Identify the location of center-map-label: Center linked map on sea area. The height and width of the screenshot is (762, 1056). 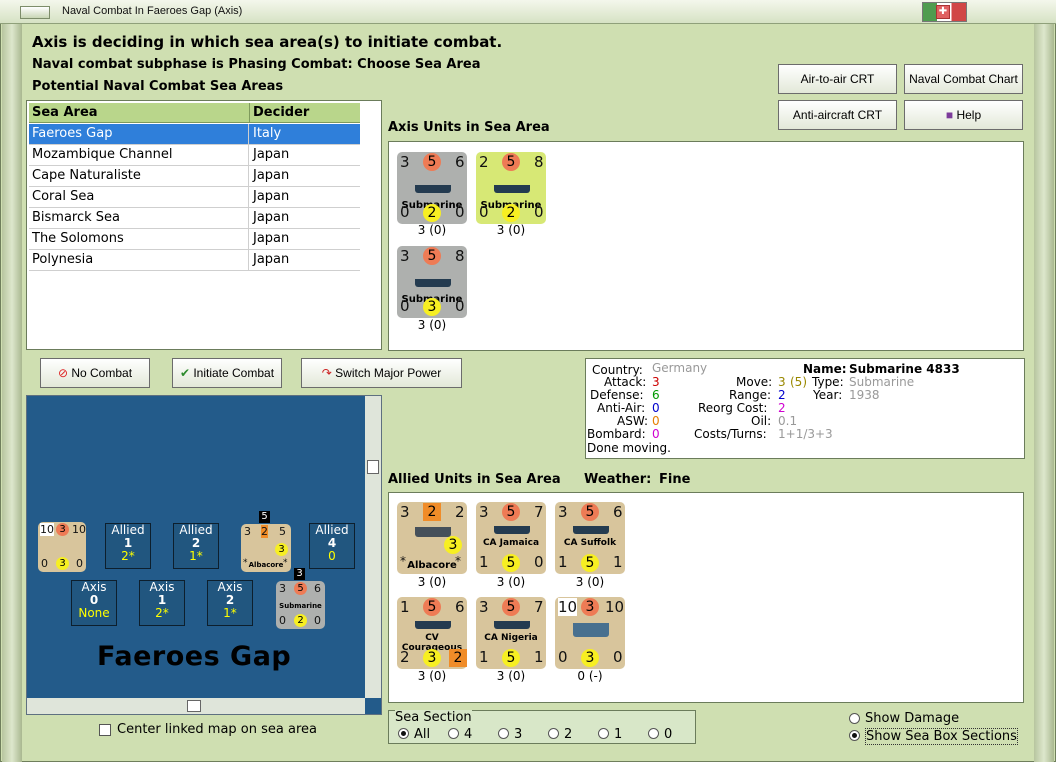
(217, 729).